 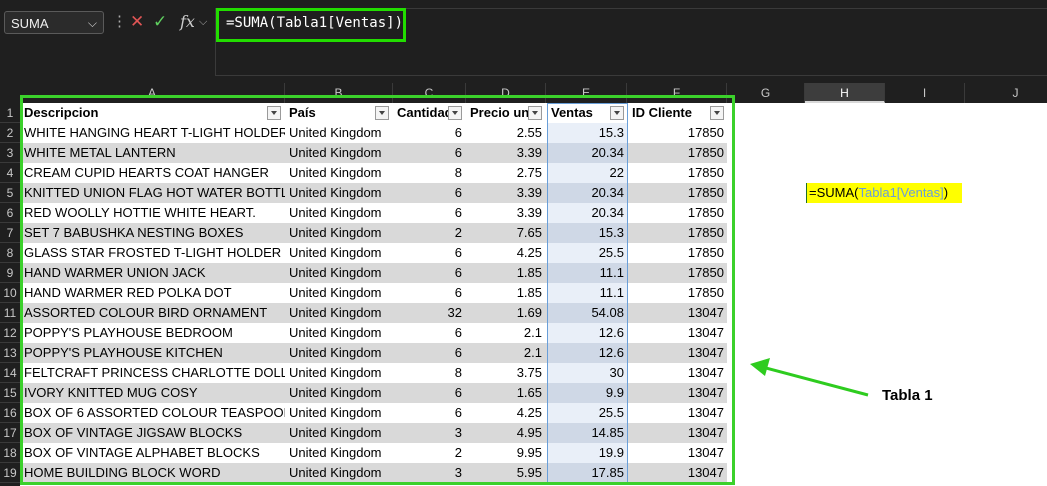 What do you see at coordinates (506, 393) in the screenshot?
I see `table-cell: 1.65` at bounding box center [506, 393].